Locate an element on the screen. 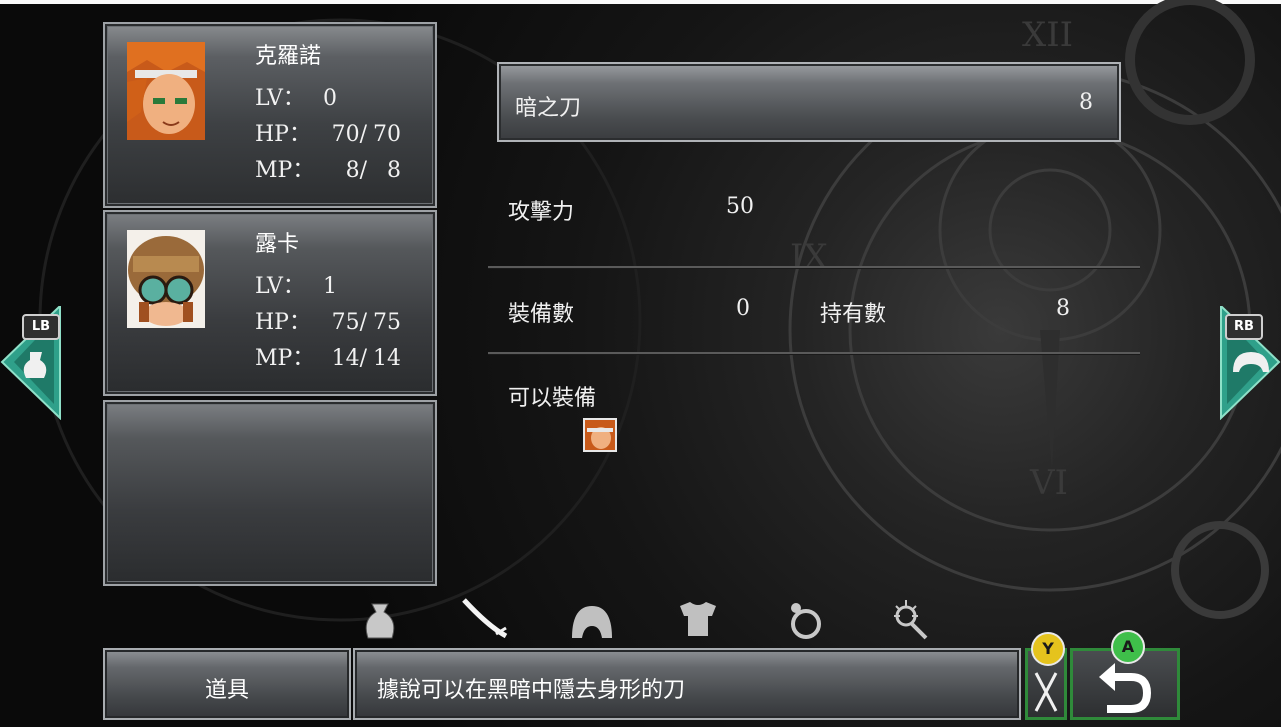 This screenshot has width=1281, height=727. description-box: 據說可以在黑暗中隱去身形的刀 is located at coordinates (687, 684).